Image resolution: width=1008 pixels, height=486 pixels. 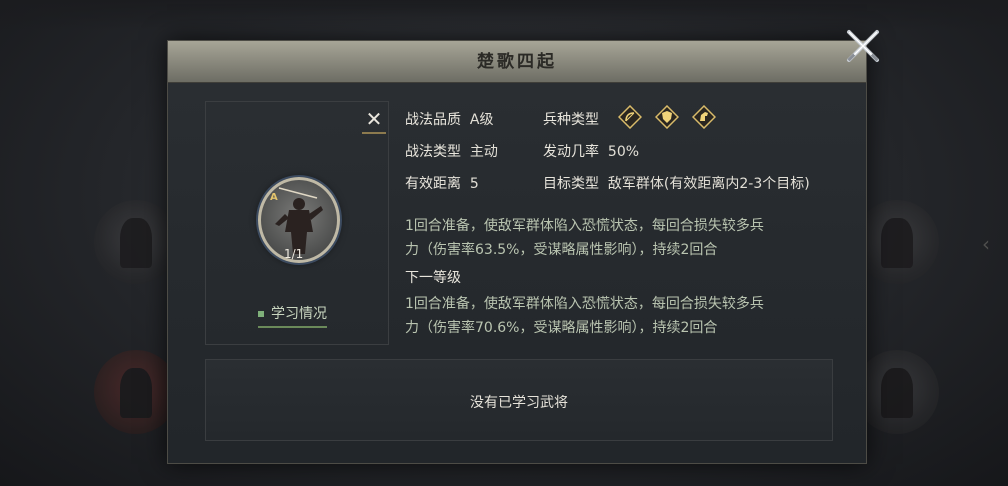 I want to click on square-bullet-icon, so click(x=261, y=314).